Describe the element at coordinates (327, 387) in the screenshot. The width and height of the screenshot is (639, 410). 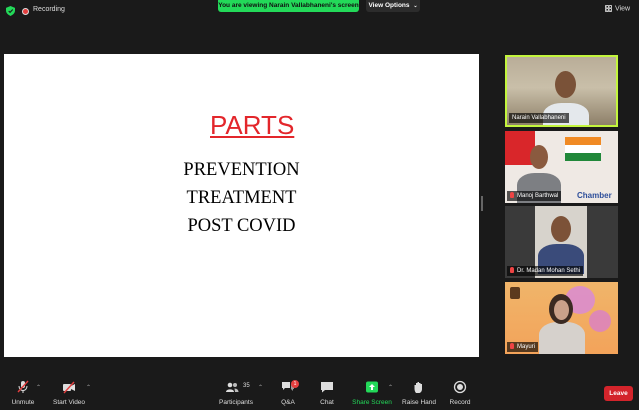
I see `chat-icon` at that location.